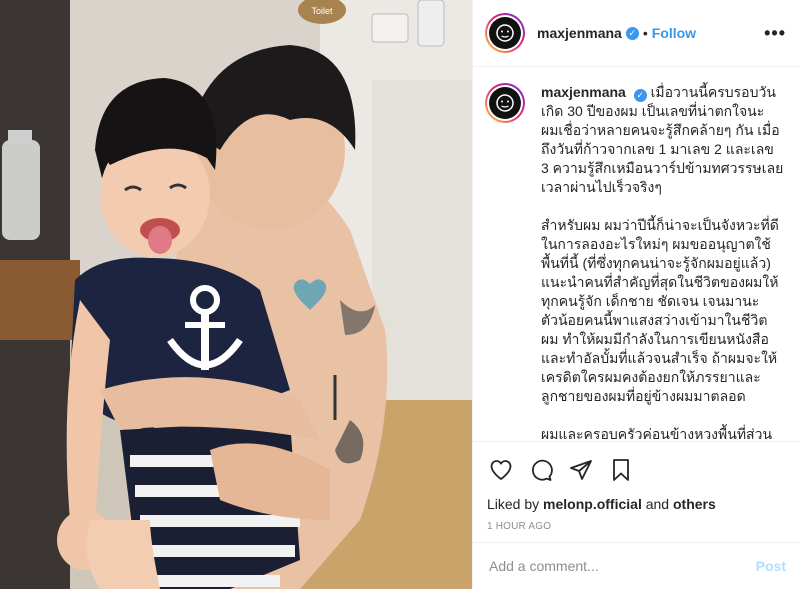 The image size is (800, 589). What do you see at coordinates (541, 470) in the screenshot?
I see `comment-bubble-icon` at bounding box center [541, 470].